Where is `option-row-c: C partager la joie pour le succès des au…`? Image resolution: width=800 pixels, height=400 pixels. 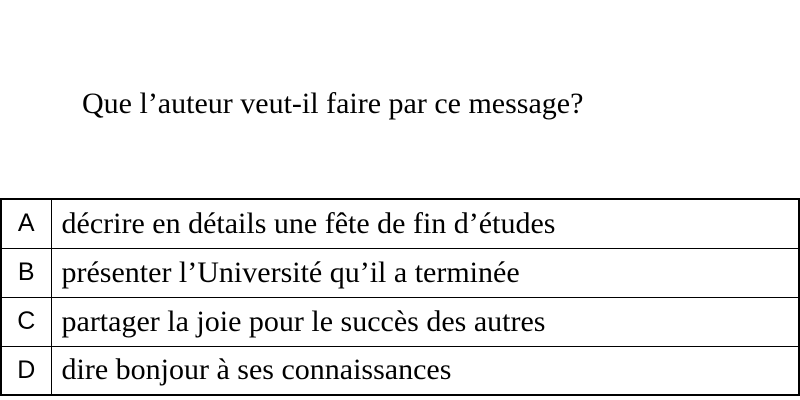 option-row-c: C partager la joie pour le succès des au… is located at coordinates (400, 321).